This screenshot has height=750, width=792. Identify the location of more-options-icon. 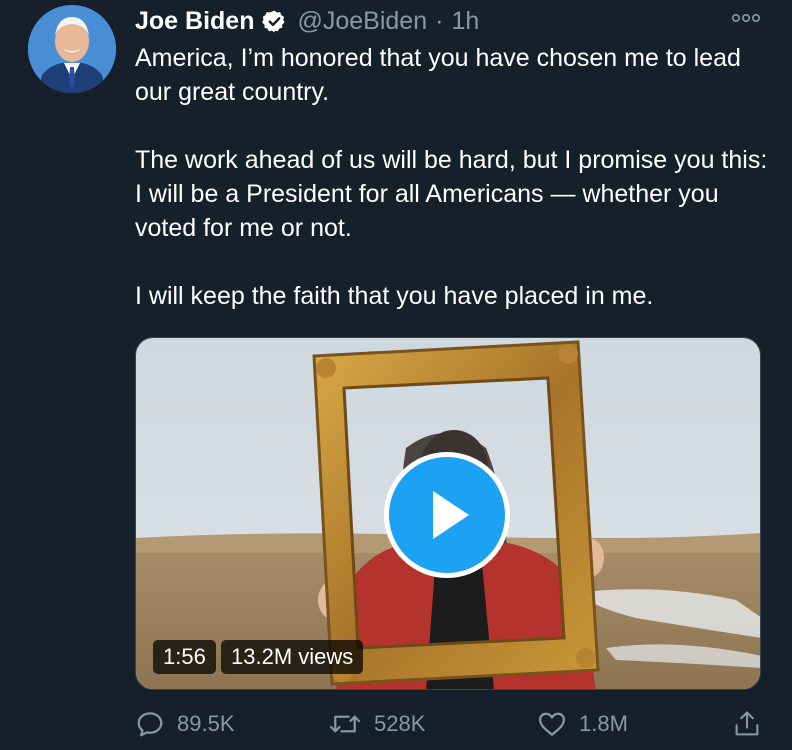
(745, 18).